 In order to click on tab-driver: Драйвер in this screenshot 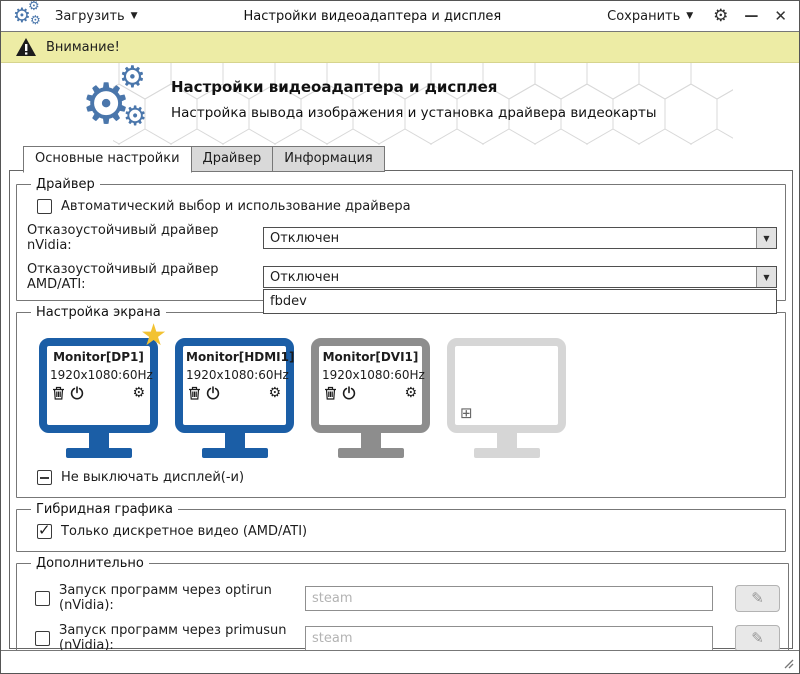, I will do `click(232, 159)`.